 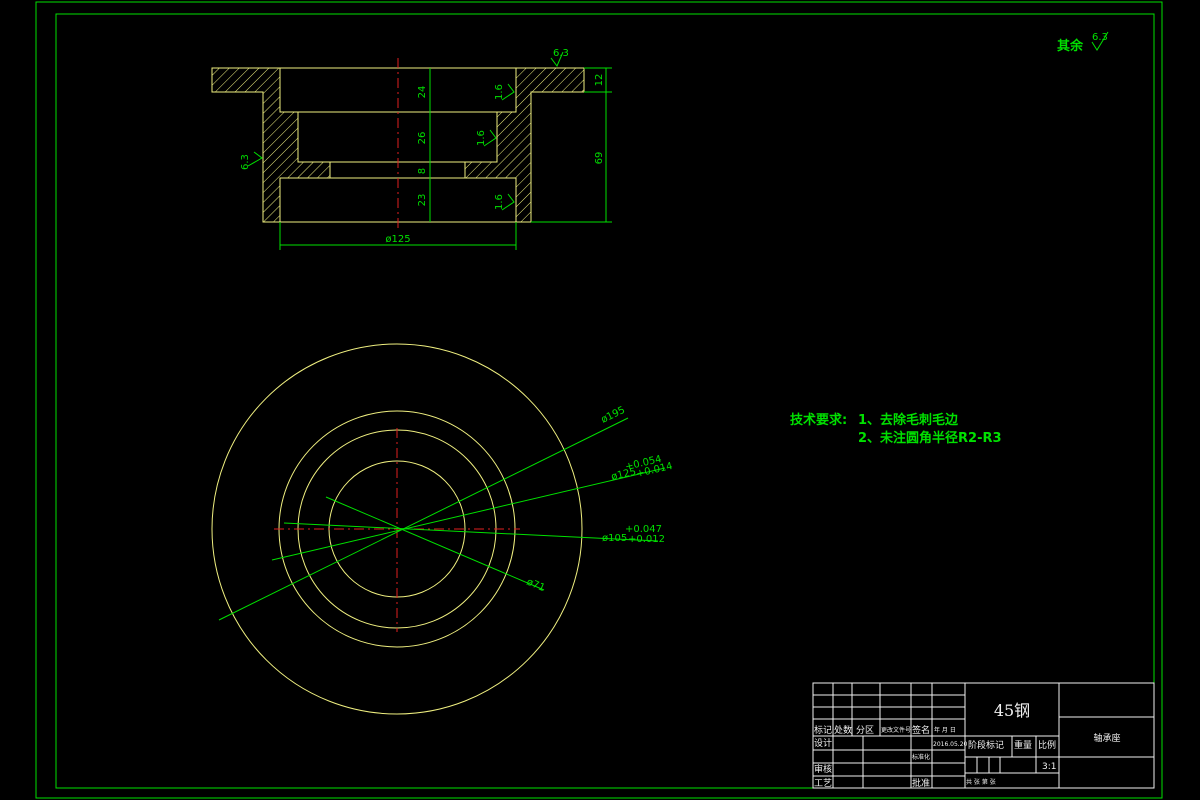 What do you see at coordinates (1106, 738) in the screenshot?
I see `part-name: 轴承座` at bounding box center [1106, 738].